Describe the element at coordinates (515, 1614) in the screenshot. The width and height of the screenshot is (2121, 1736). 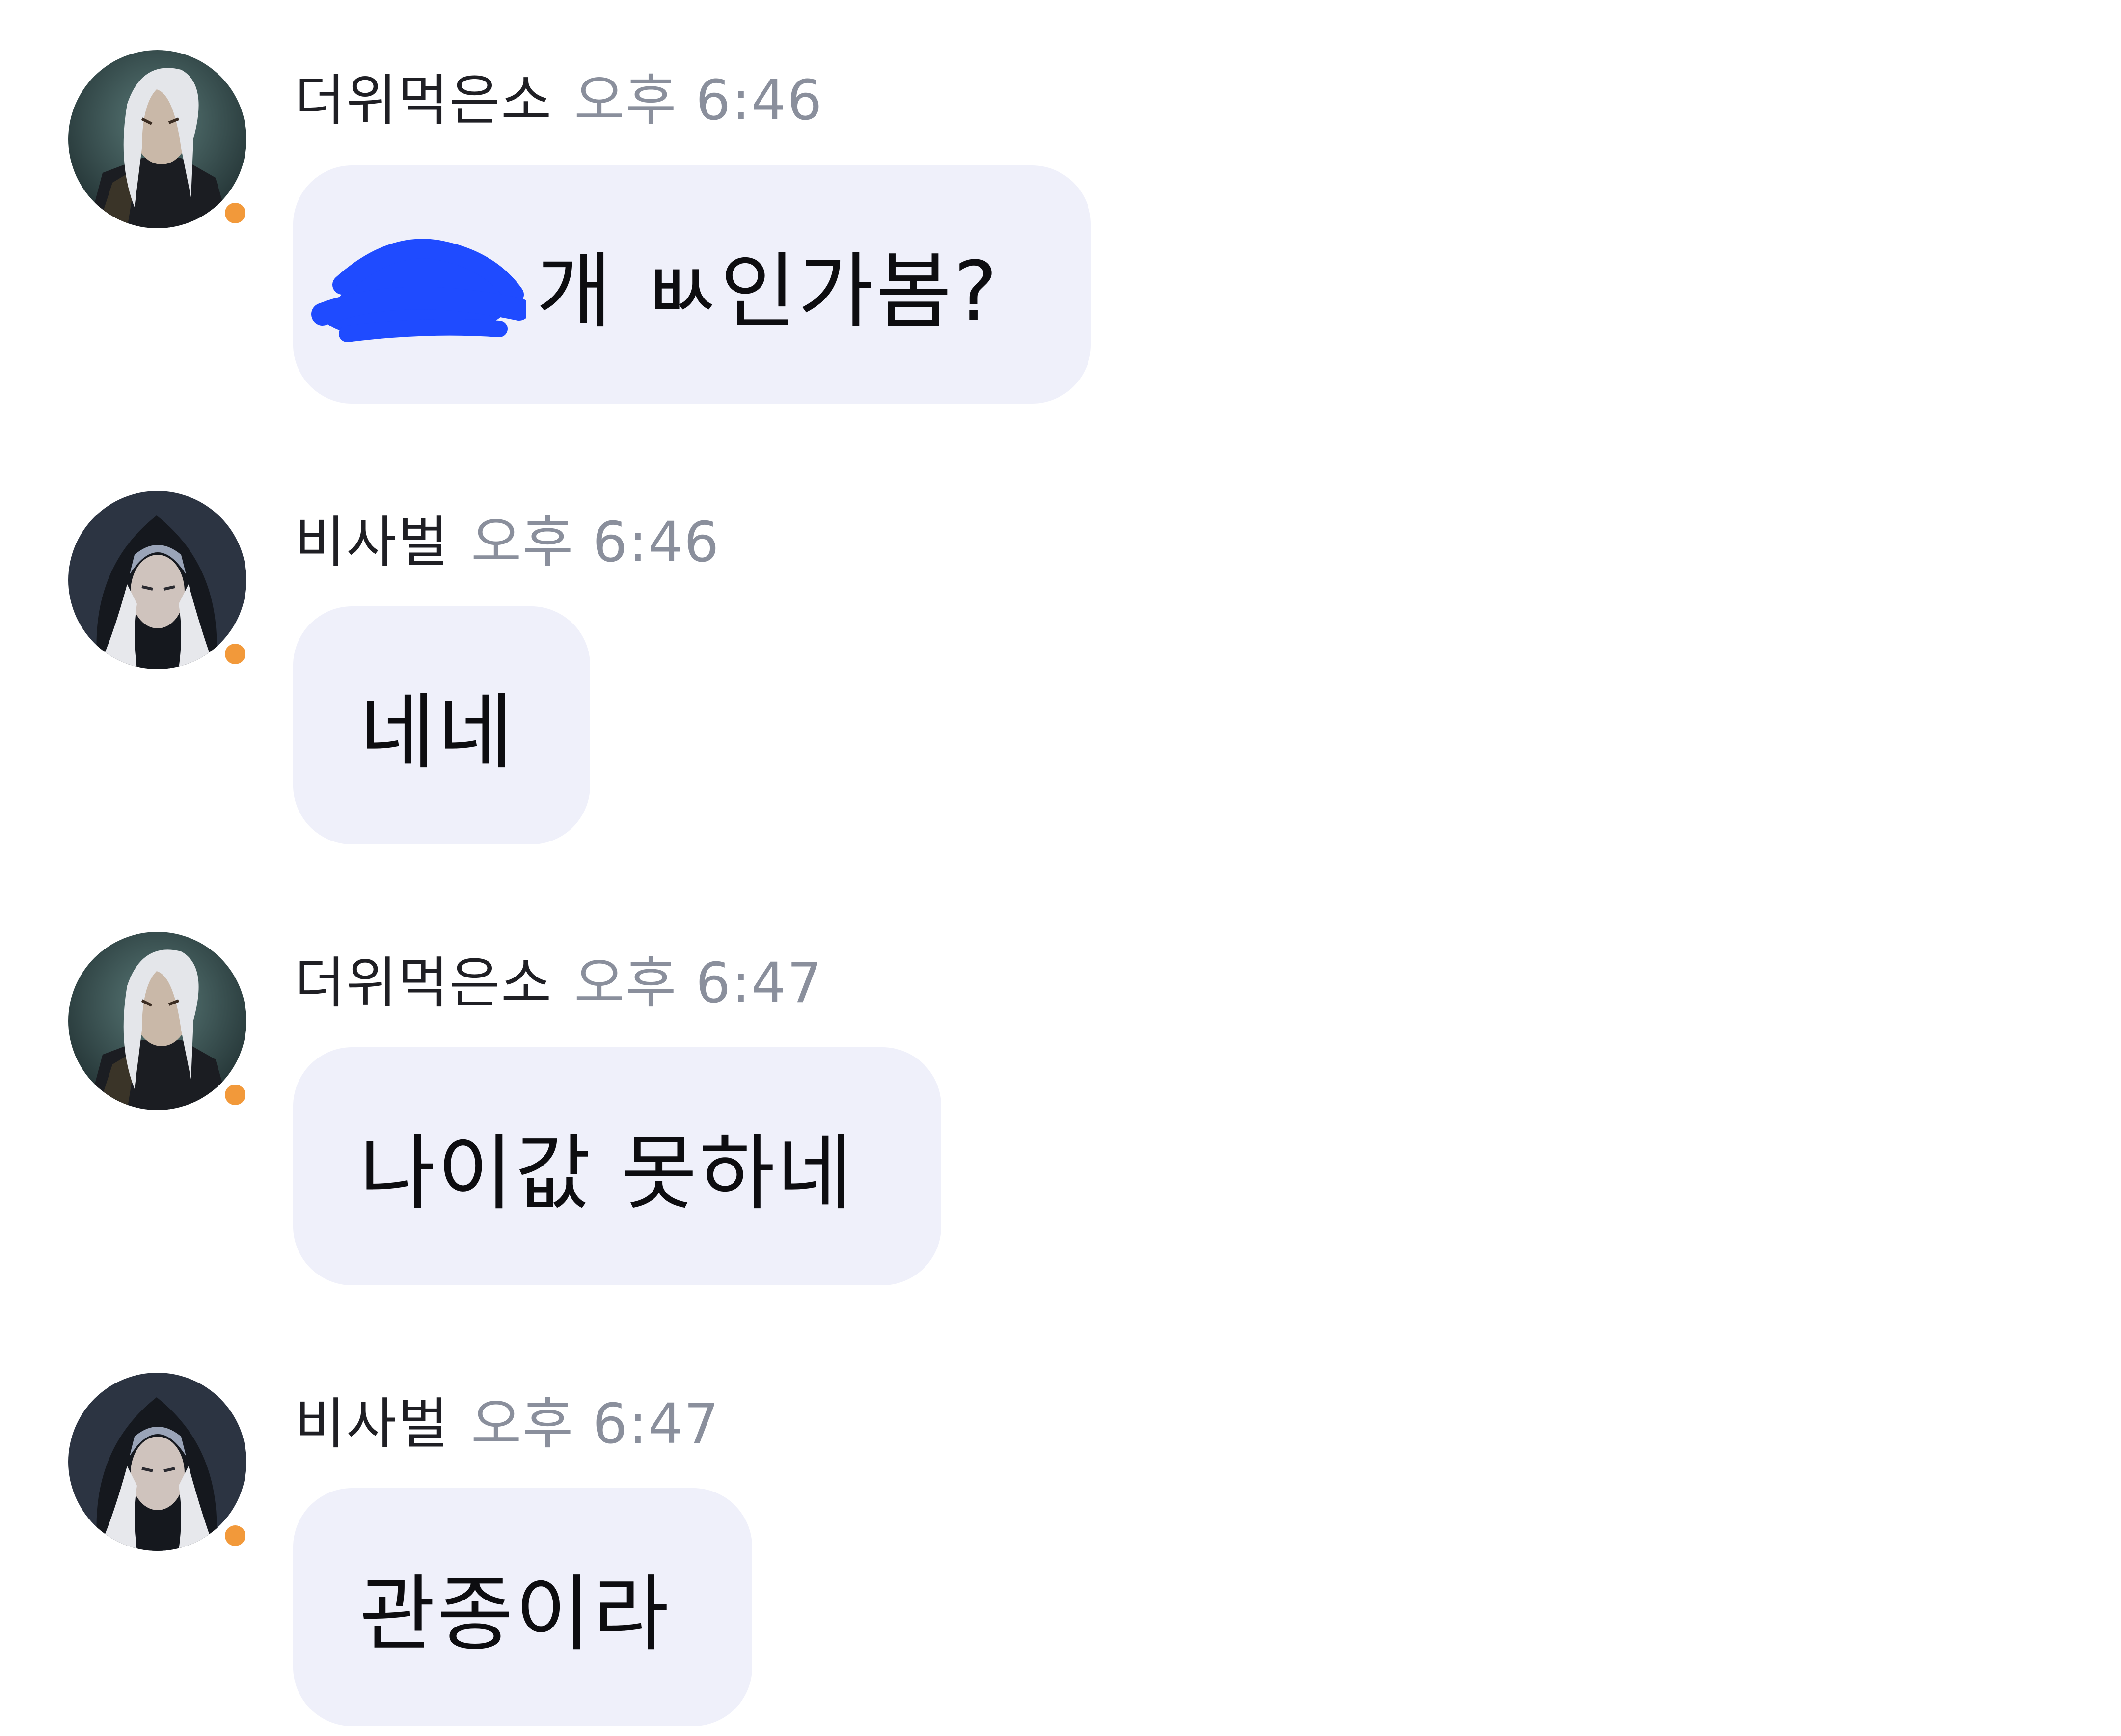
I see `message-text: 관종이라` at that location.